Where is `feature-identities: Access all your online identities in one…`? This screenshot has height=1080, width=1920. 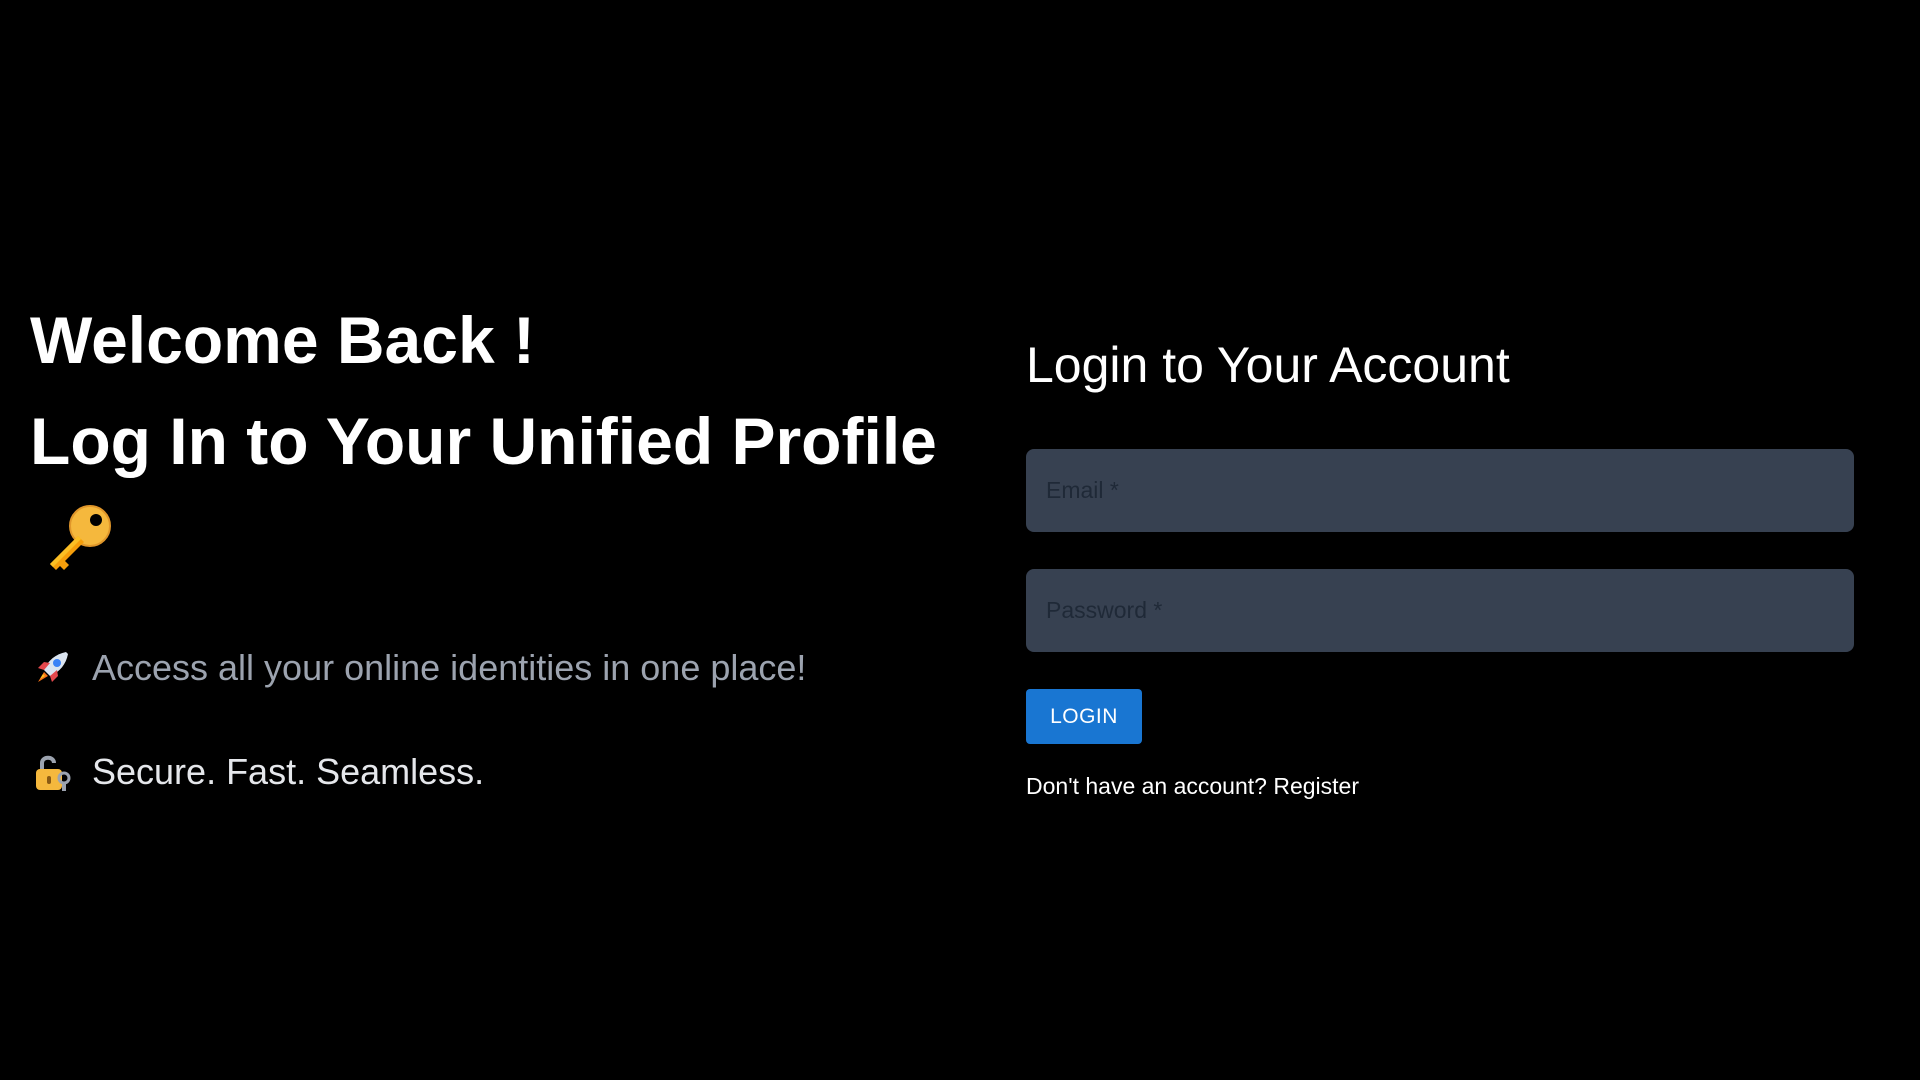
feature-identities: Access all your online identities in one… is located at coordinates (510, 668).